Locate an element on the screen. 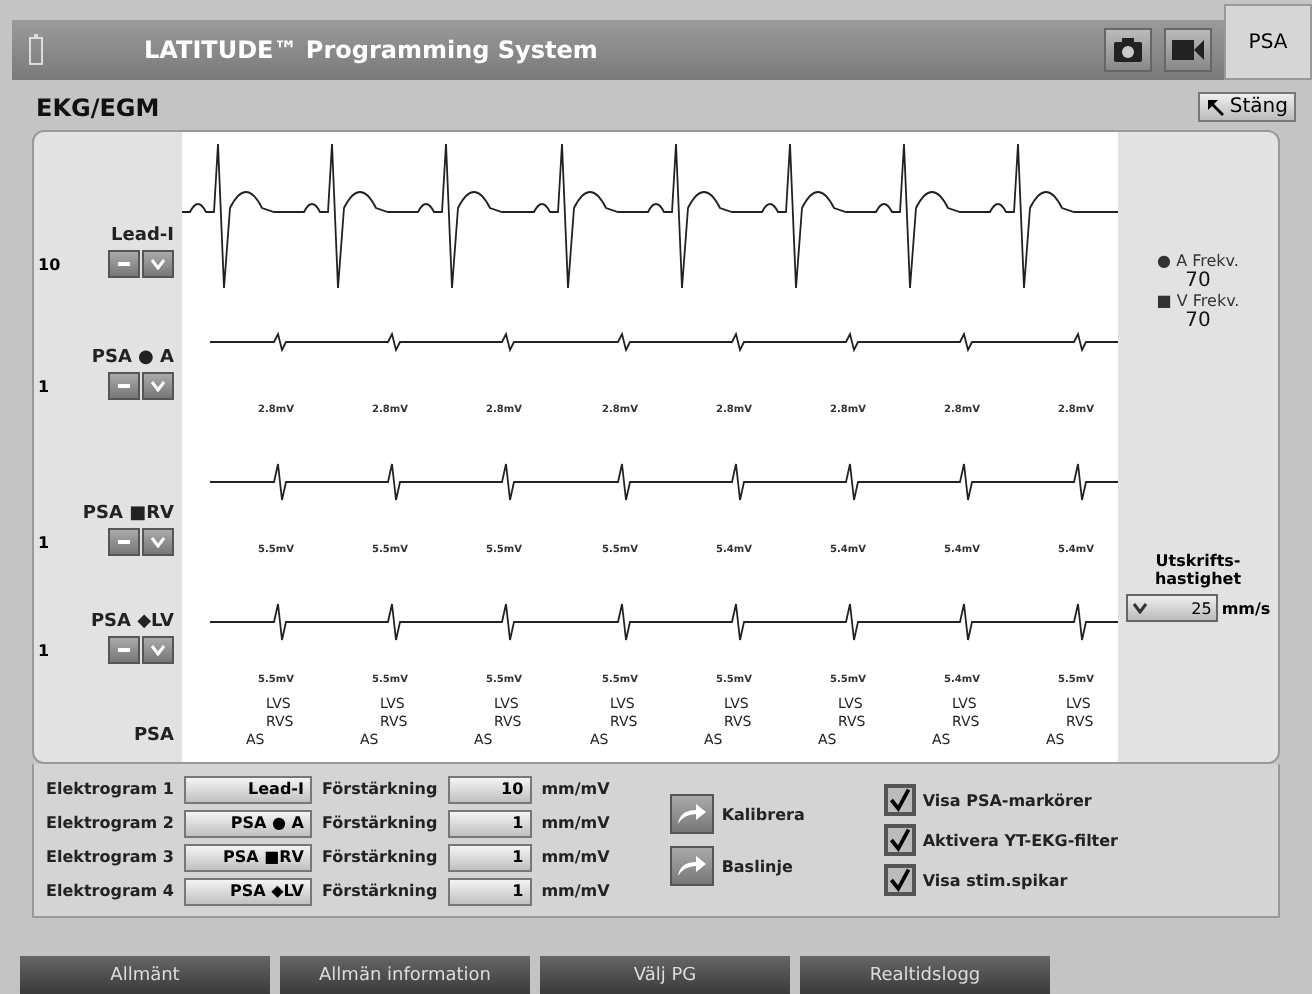  electrogram-label: Elektrogram 3 is located at coordinates (110, 857).